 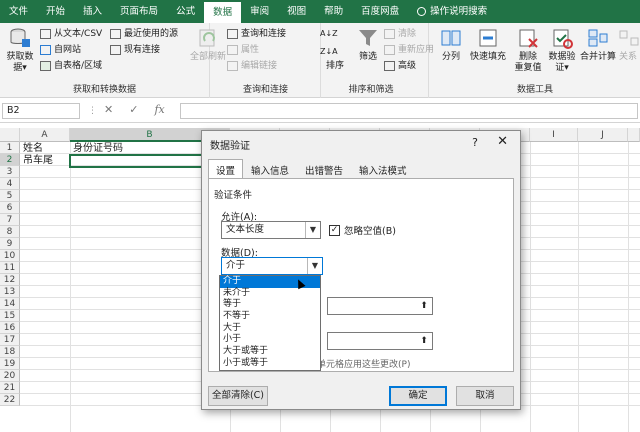 What do you see at coordinates (10, 364) in the screenshot?
I see `row-header: 19` at bounding box center [10, 364].